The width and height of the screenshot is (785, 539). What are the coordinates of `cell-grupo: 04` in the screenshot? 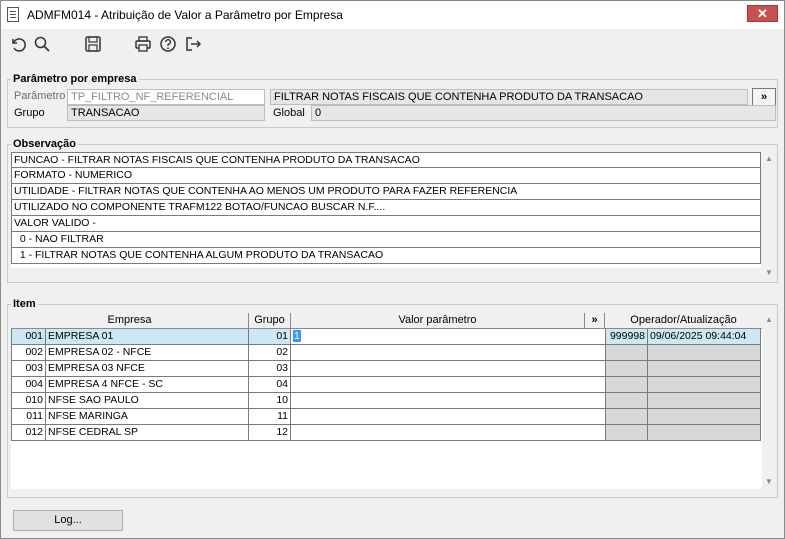 It's located at (270, 385).